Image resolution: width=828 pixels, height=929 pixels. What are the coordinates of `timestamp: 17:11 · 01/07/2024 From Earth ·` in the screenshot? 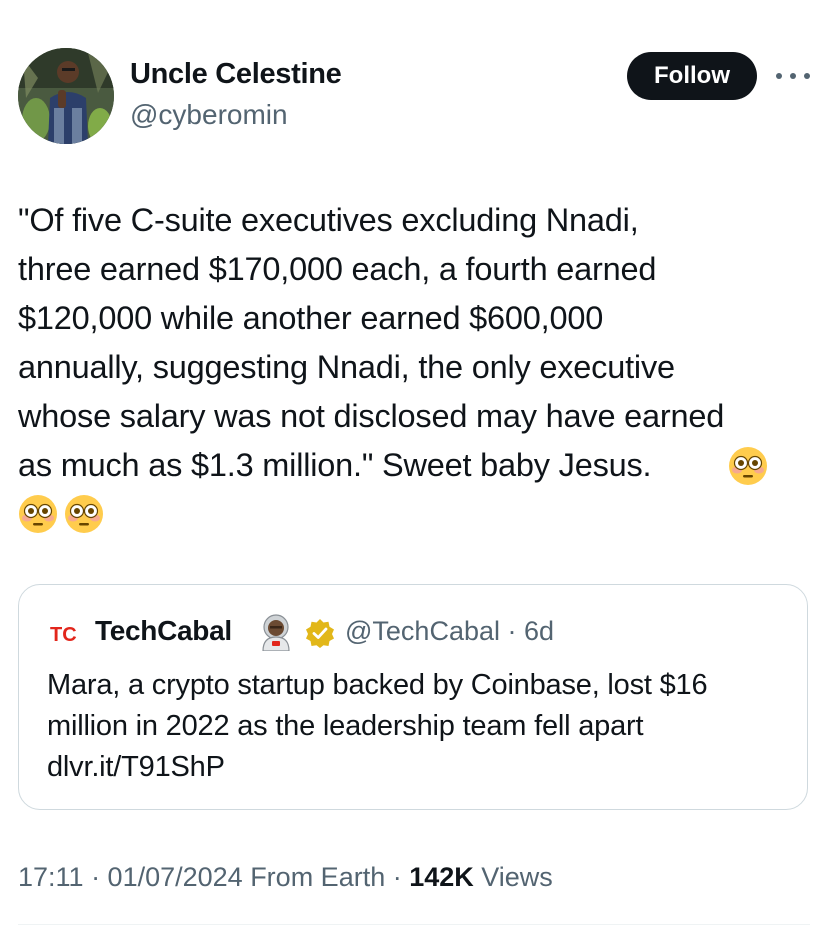 It's located at (213, 877).